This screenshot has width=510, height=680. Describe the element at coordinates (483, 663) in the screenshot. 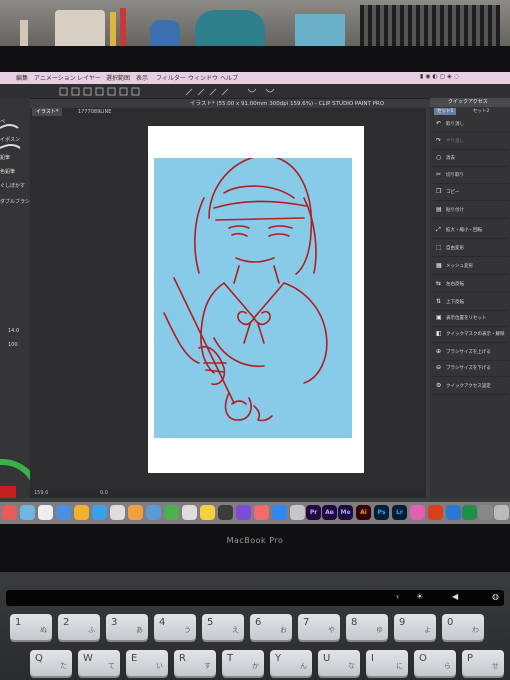

I see `keyboard-key: Pせ` at that location.